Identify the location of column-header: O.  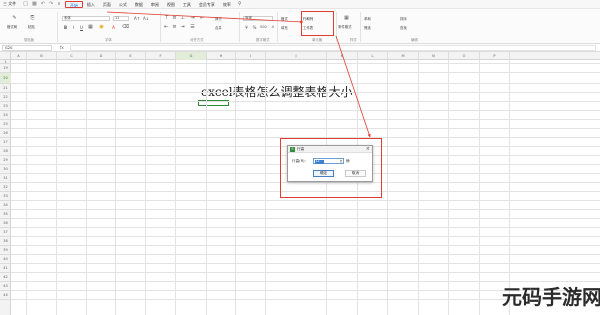
(464, 56).